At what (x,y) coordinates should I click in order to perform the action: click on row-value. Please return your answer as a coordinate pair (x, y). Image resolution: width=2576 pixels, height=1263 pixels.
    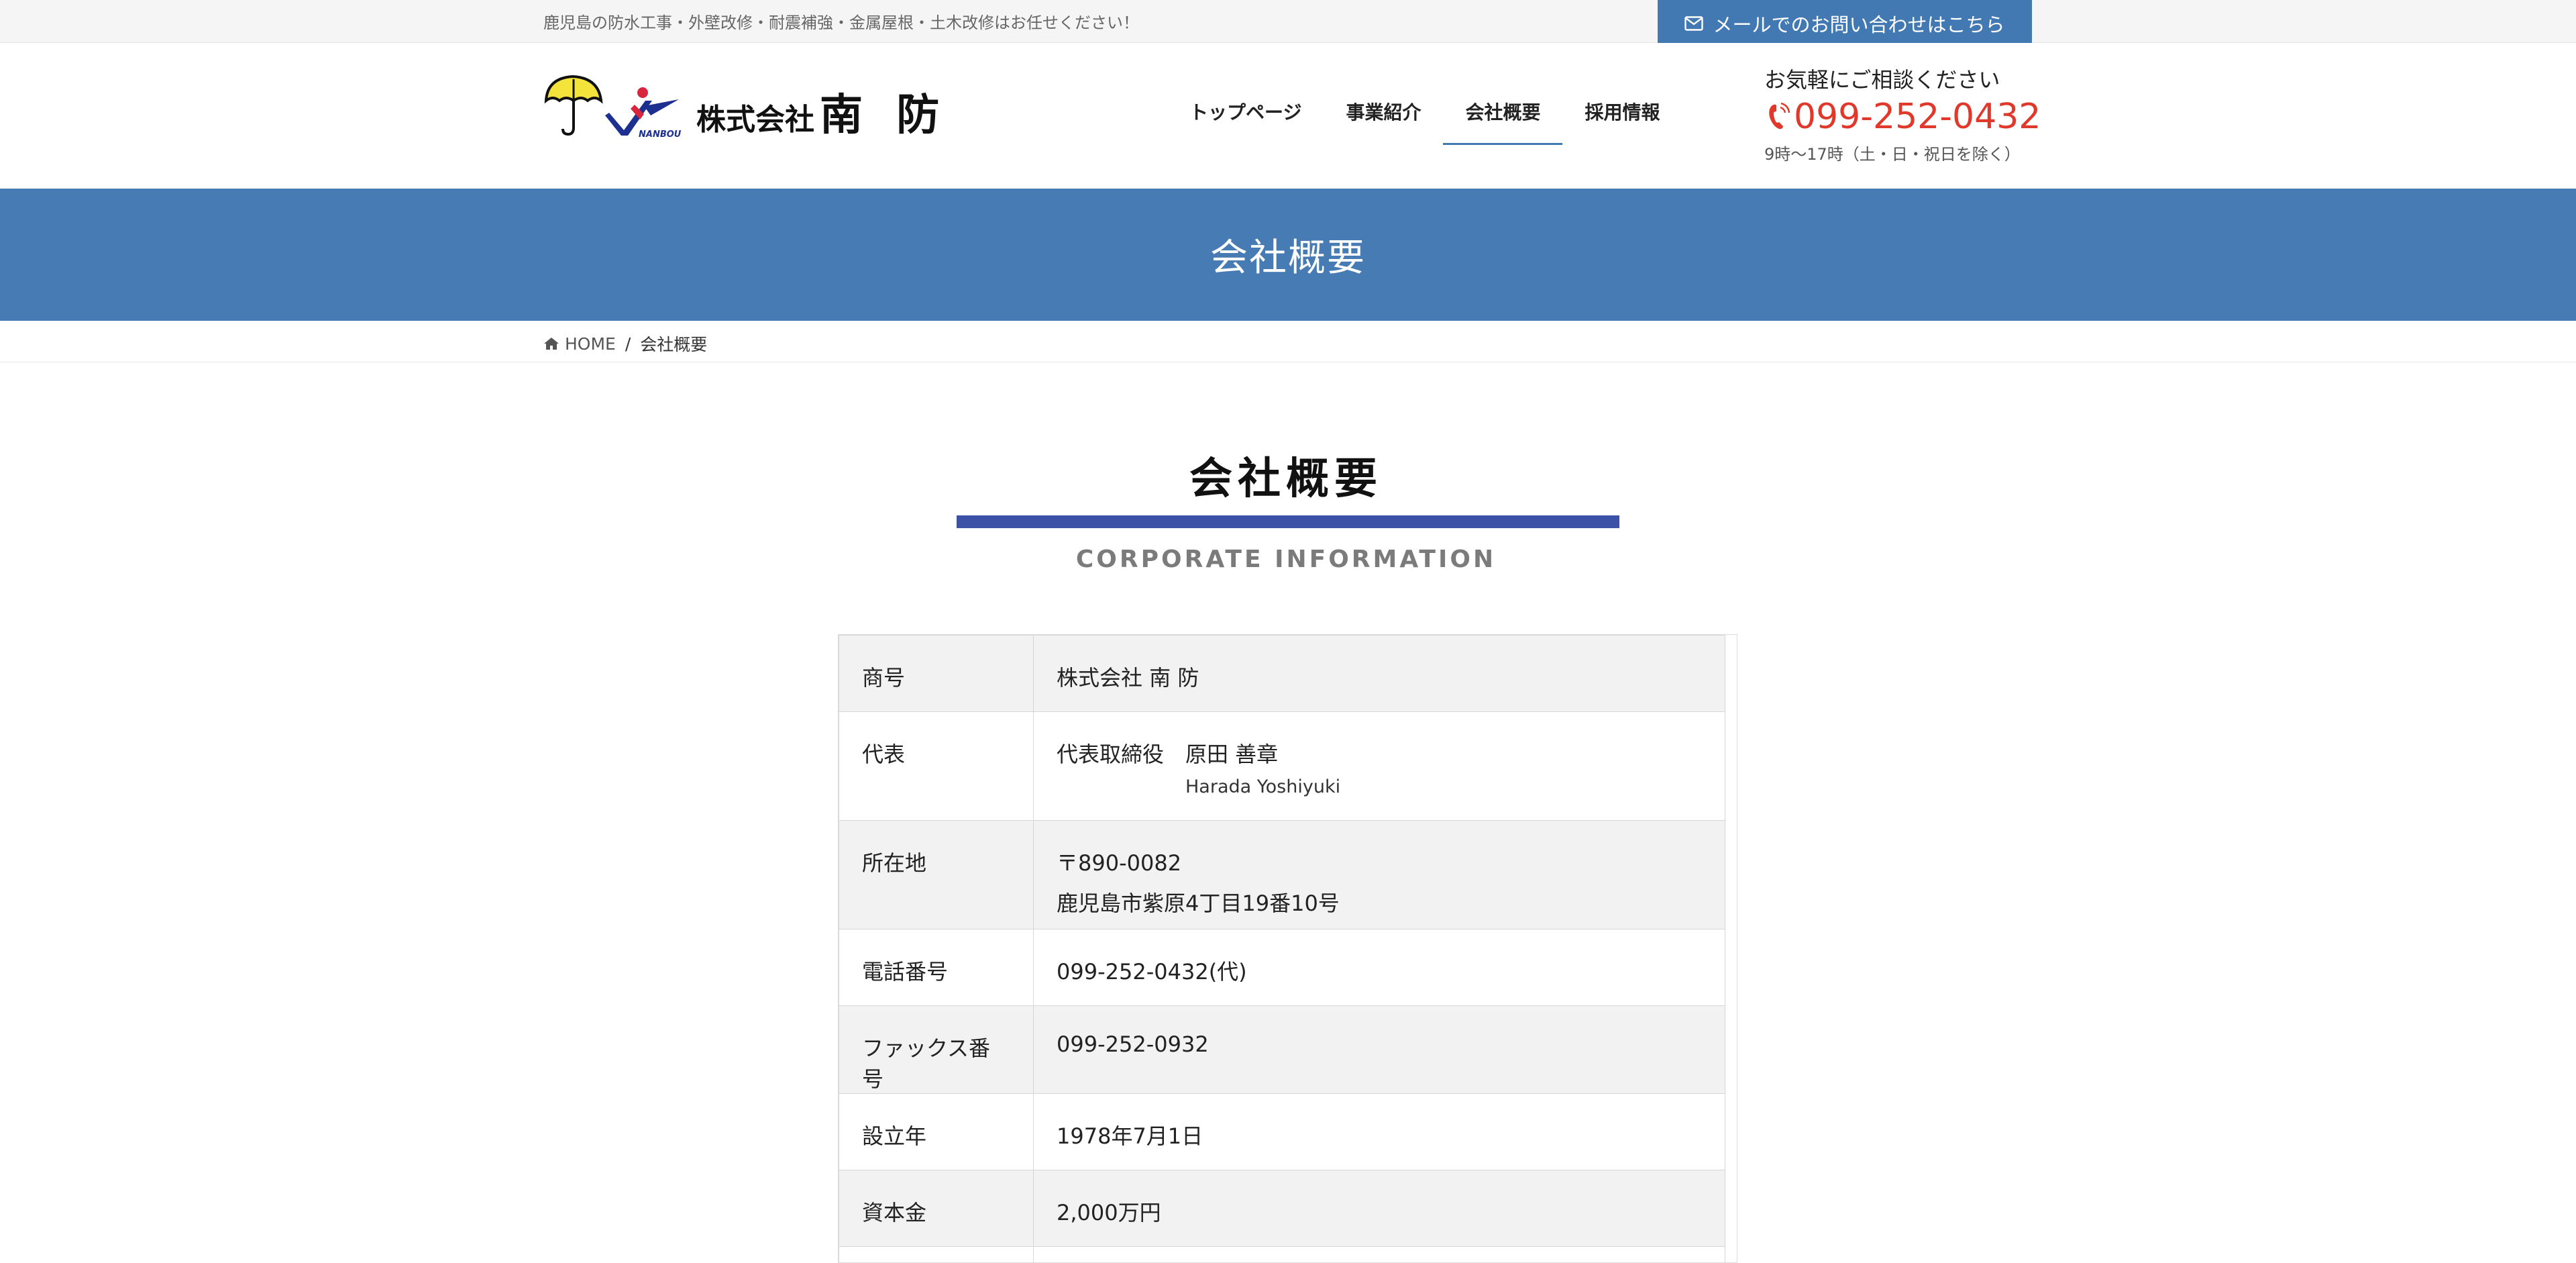
    Looking at the image, I should click on (1379, 1254).